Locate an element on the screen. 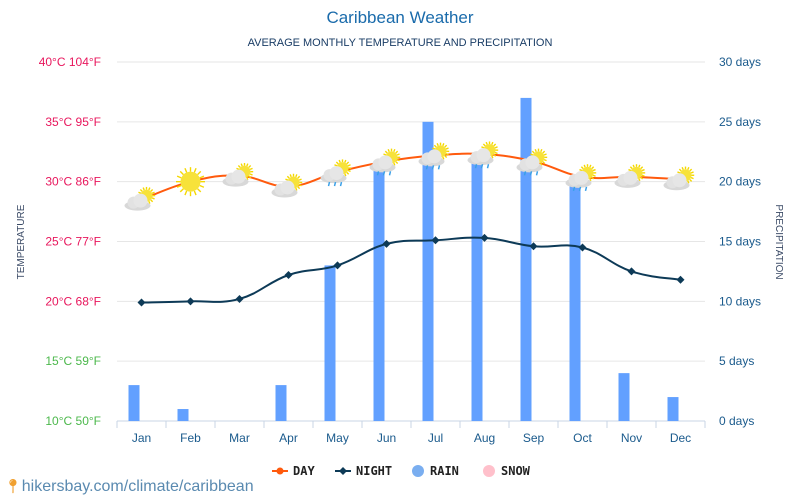 The width and height of the screenshot is (800, 500). x-tick-label: Feb is located at coordinates (190, 438).